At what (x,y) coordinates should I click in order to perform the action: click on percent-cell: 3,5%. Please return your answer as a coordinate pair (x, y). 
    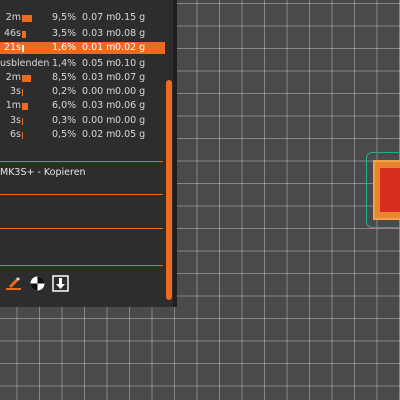
    Looking at the image, I should click on (64, 33).